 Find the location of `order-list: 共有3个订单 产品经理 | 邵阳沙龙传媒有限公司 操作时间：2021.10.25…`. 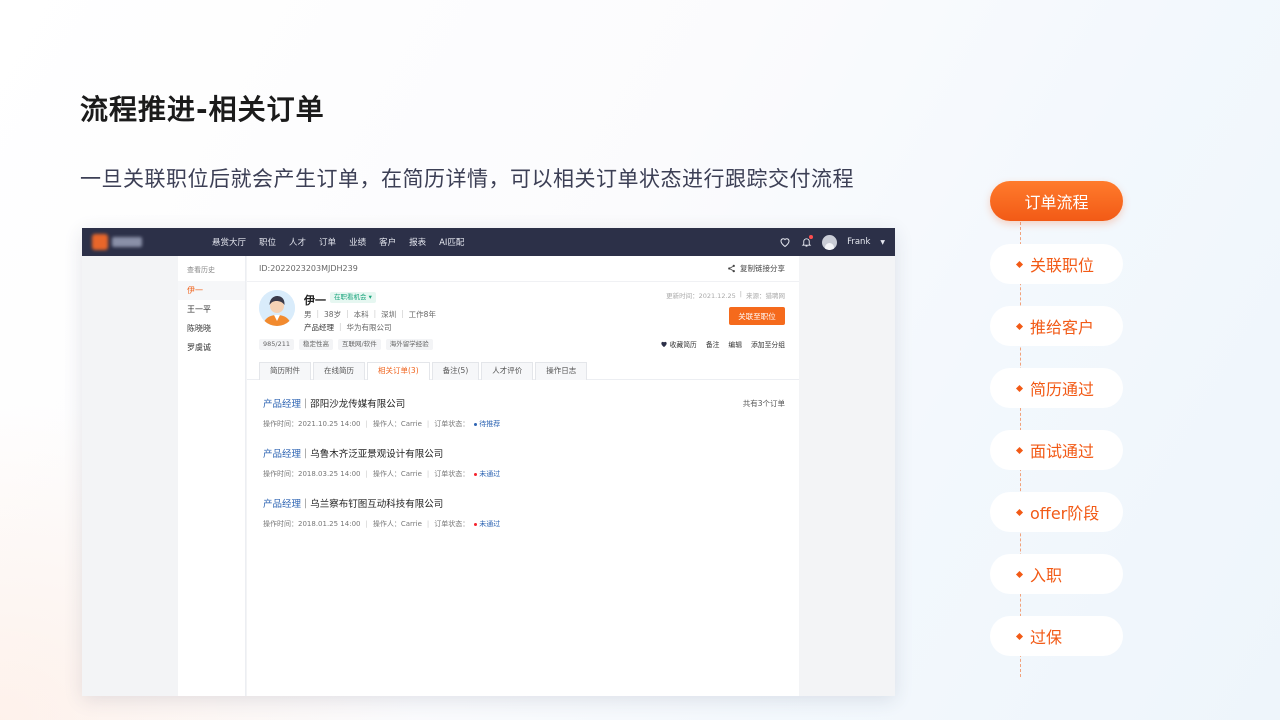

order-list: 共有3个订单 产品经理 | 邵阳沙龙传媒有限公司 操作时间：2021.10.25… is located at coordinates (523, 455).